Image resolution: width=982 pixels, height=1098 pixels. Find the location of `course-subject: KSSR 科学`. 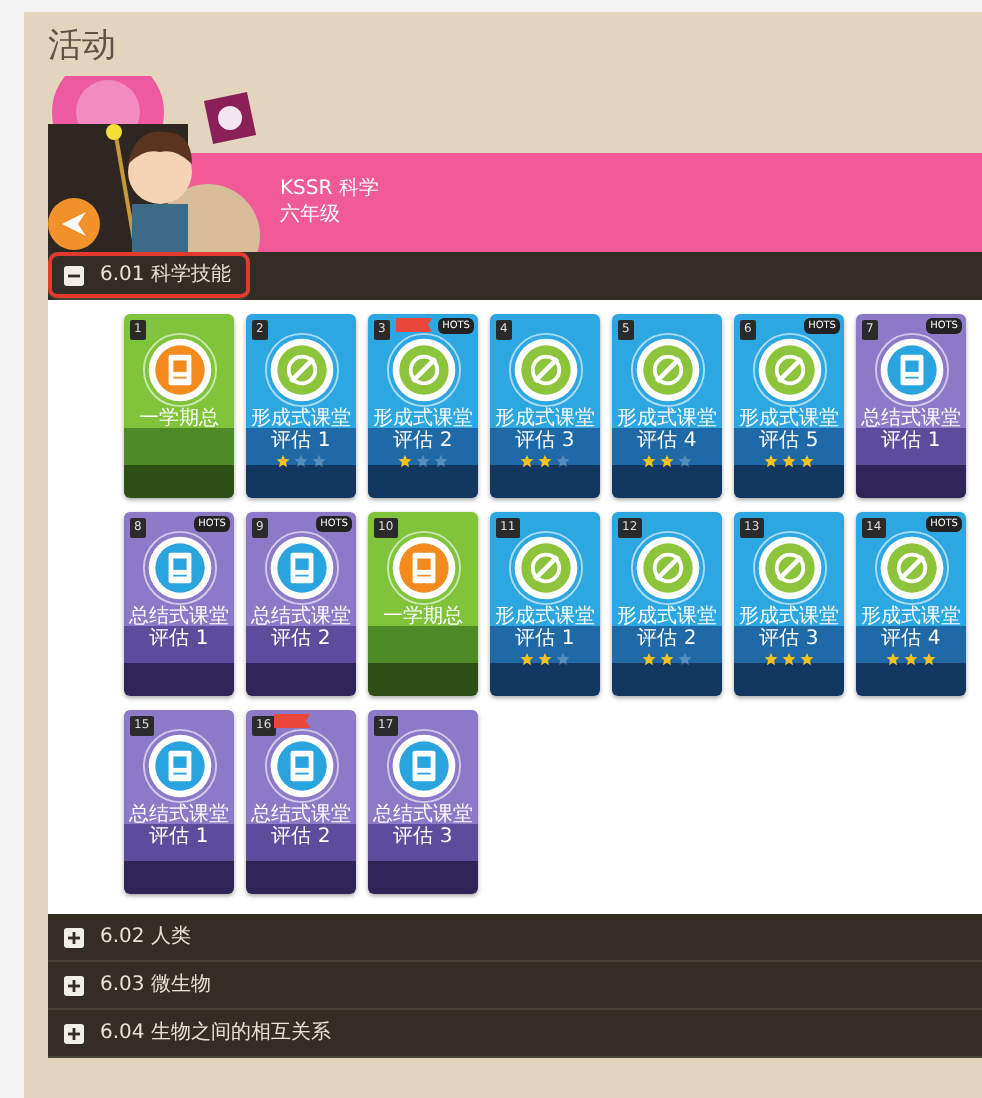

course-subject: KSSR 科学 is located at coordinates (329, 189).